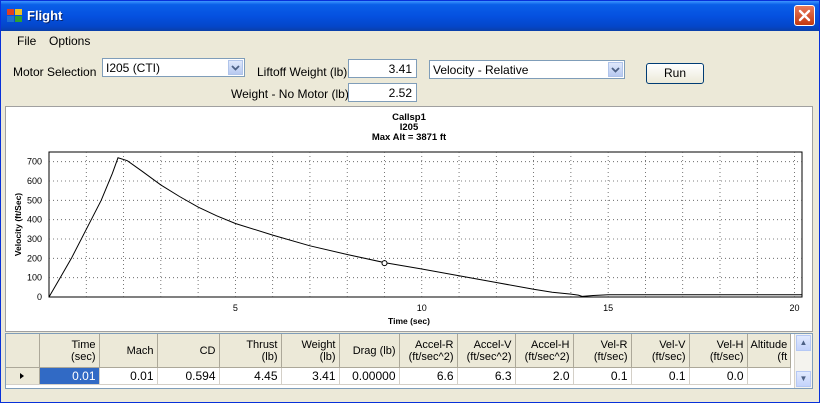  Describe the element at coordinates (34, 200) in the screenshot. I see `y-tick-label: 500` at that location.